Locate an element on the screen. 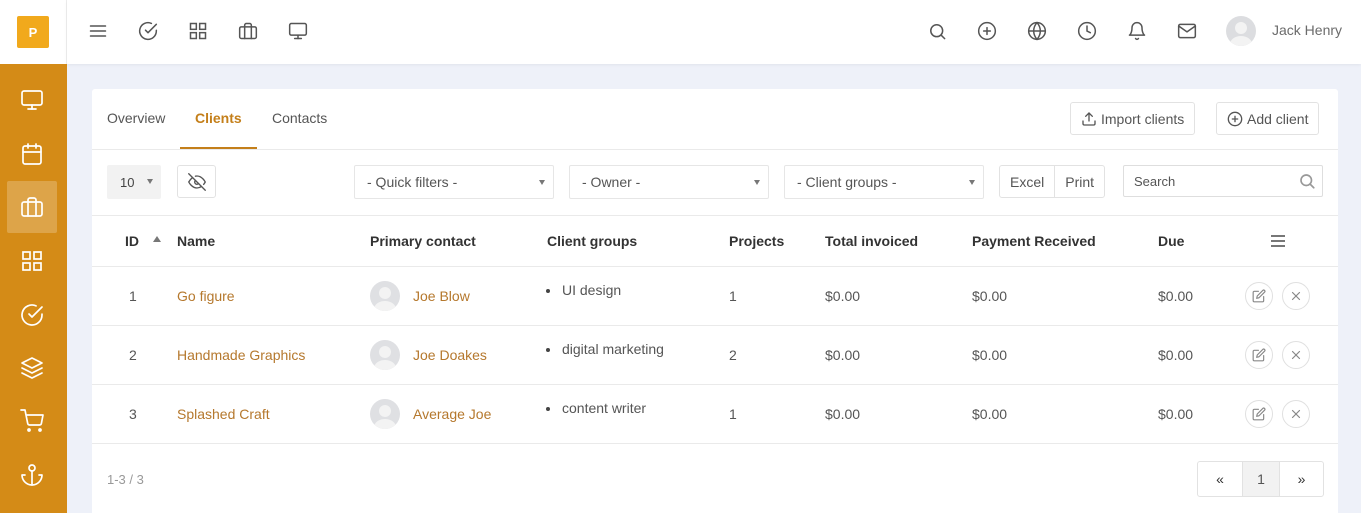  column-header-projects: Projects is located at coordinates (756, 241).